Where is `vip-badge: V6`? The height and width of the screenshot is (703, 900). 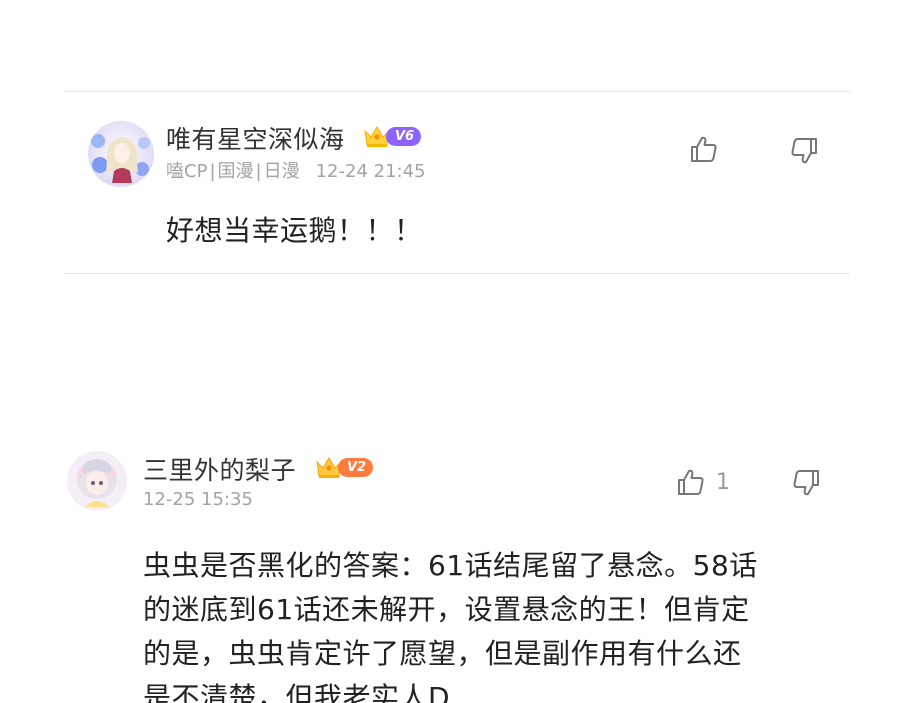 vip-badge: V6 is located at coordinates (392, 136).